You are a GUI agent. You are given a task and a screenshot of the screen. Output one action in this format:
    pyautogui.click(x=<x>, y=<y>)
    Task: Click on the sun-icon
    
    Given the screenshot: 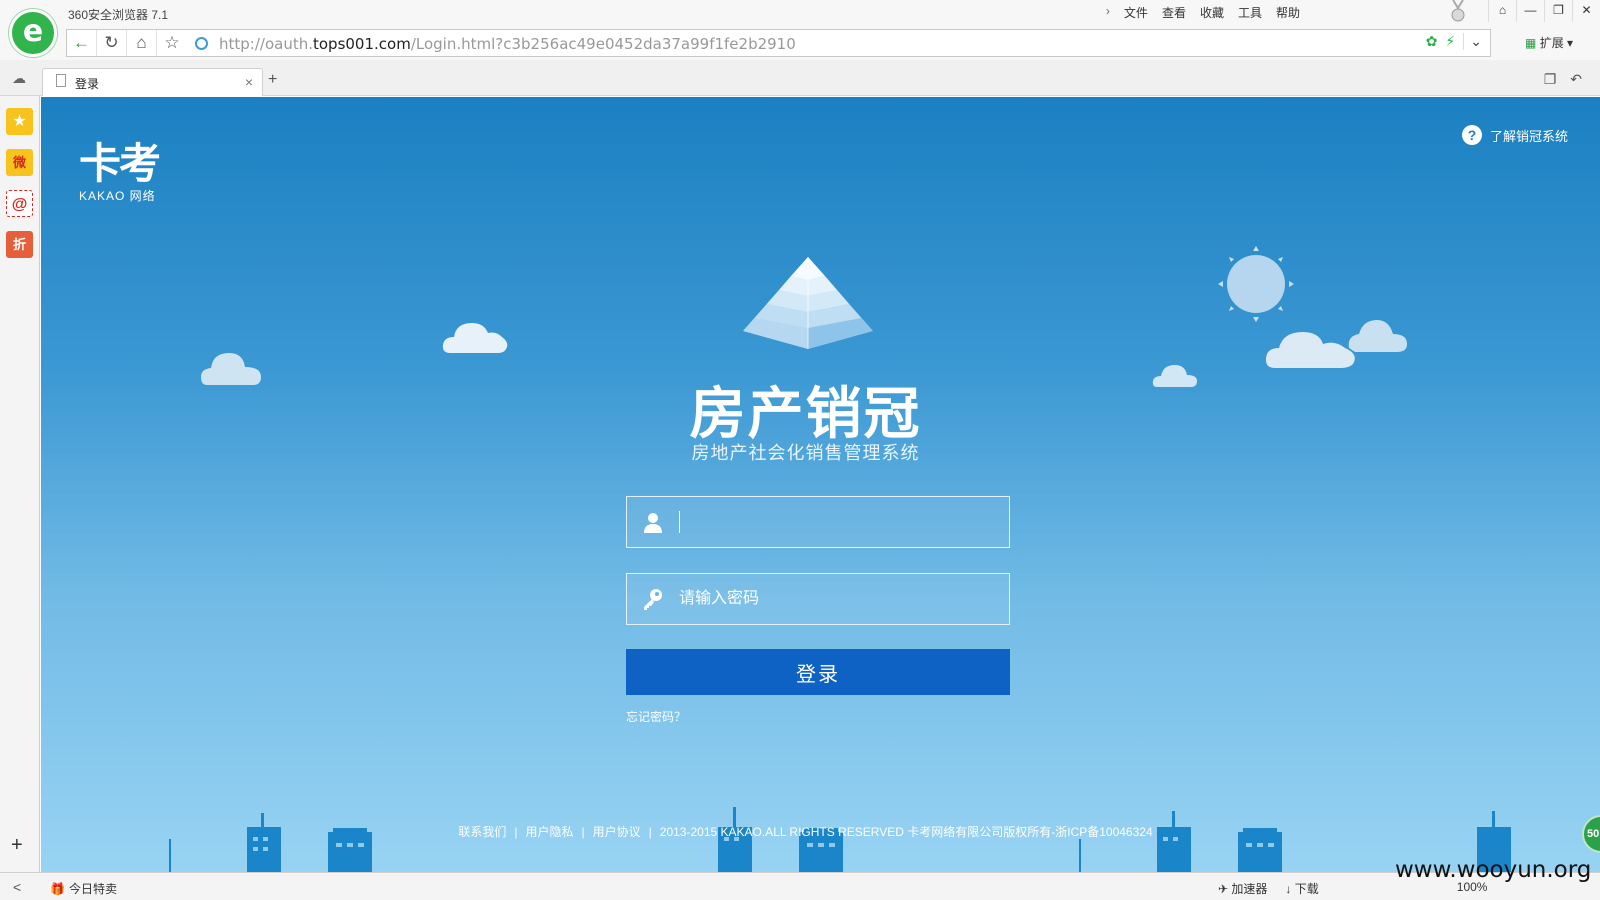 What is the action you would take?
    pyautogui.click(x=1256, y=284)
    